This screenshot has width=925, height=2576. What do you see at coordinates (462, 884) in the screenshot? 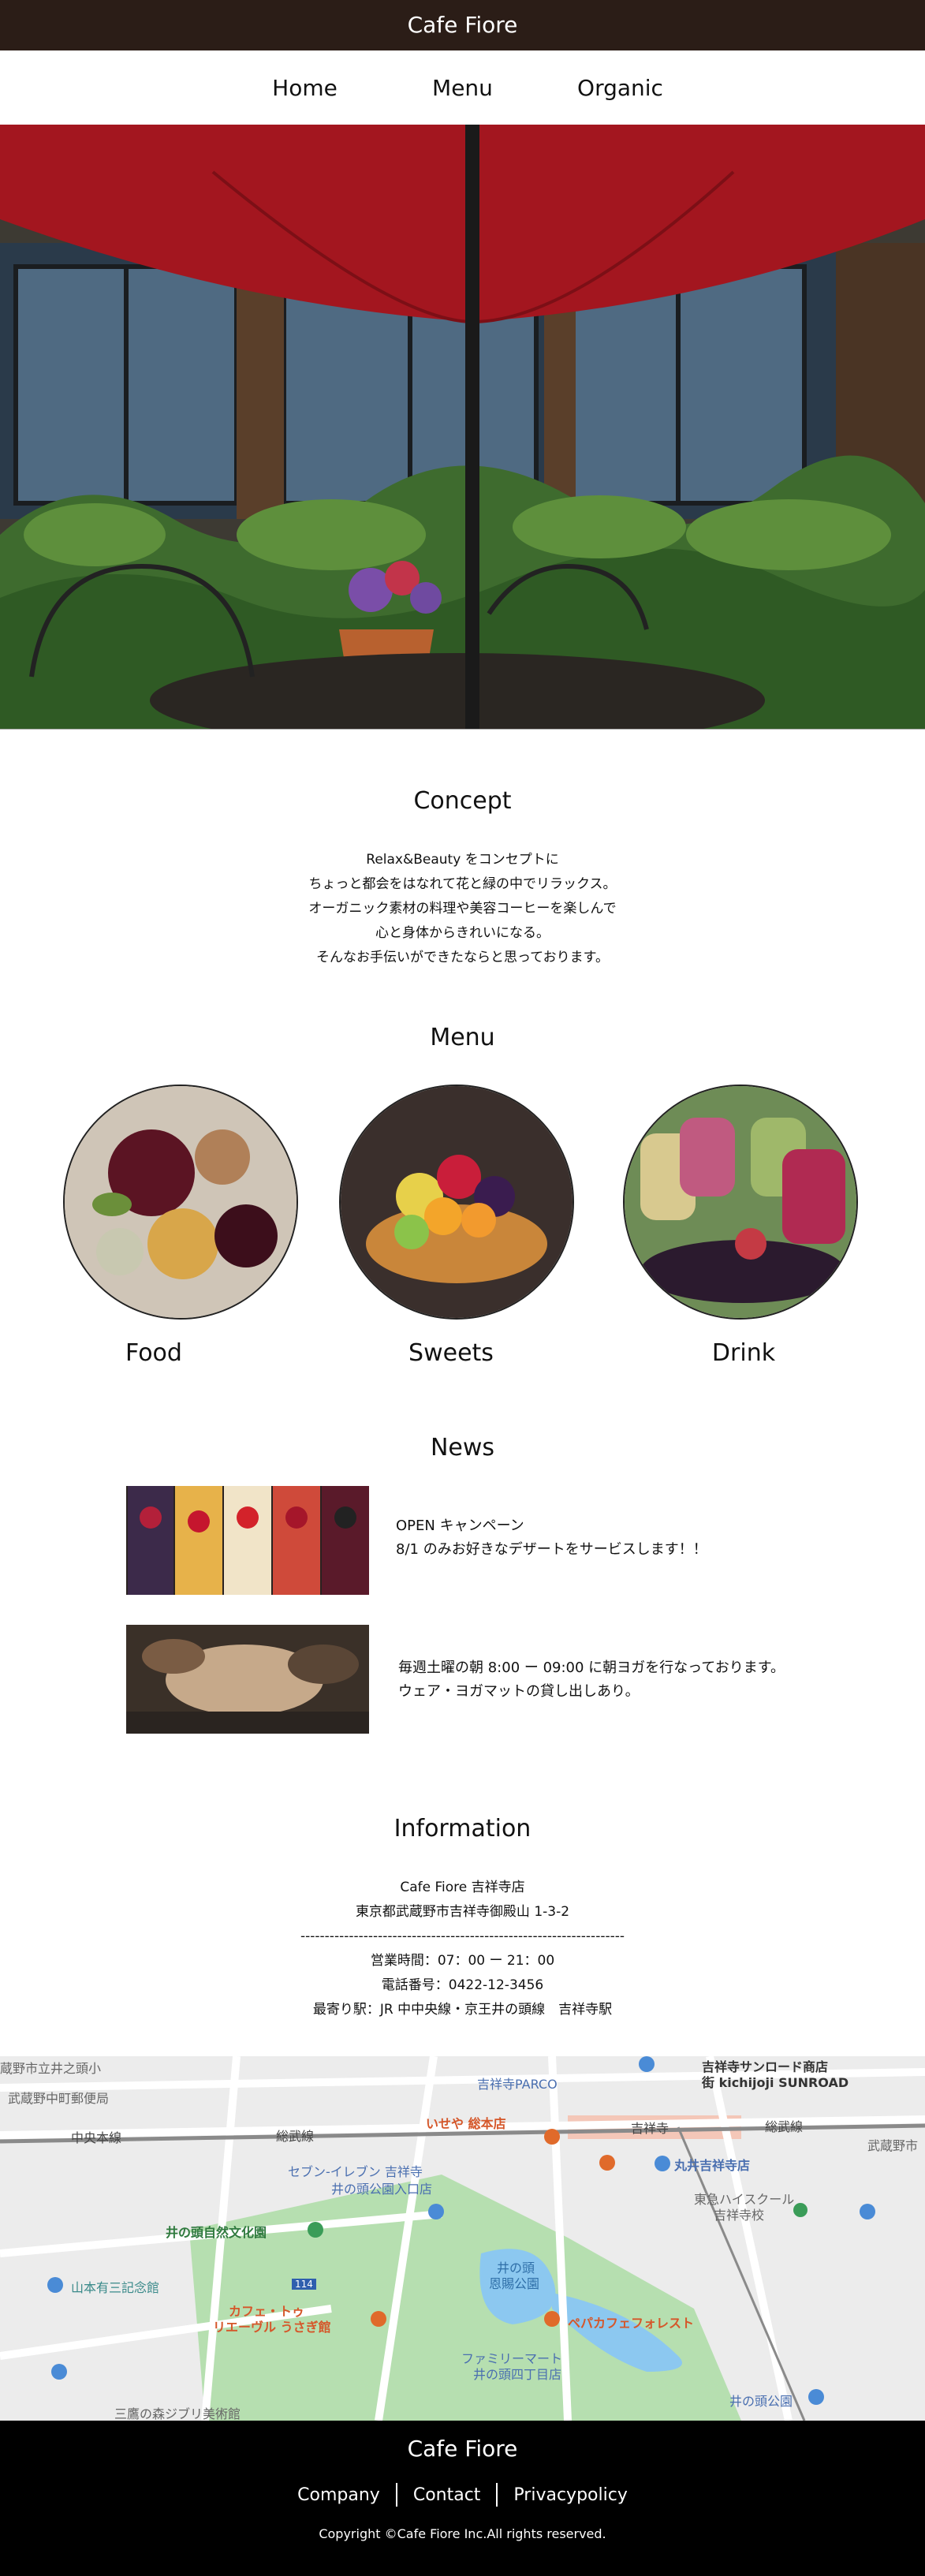
I see `concept-line: ちょっと都会をはなれて花と緑の中でリラックス。` at bounding box center [462, 884].